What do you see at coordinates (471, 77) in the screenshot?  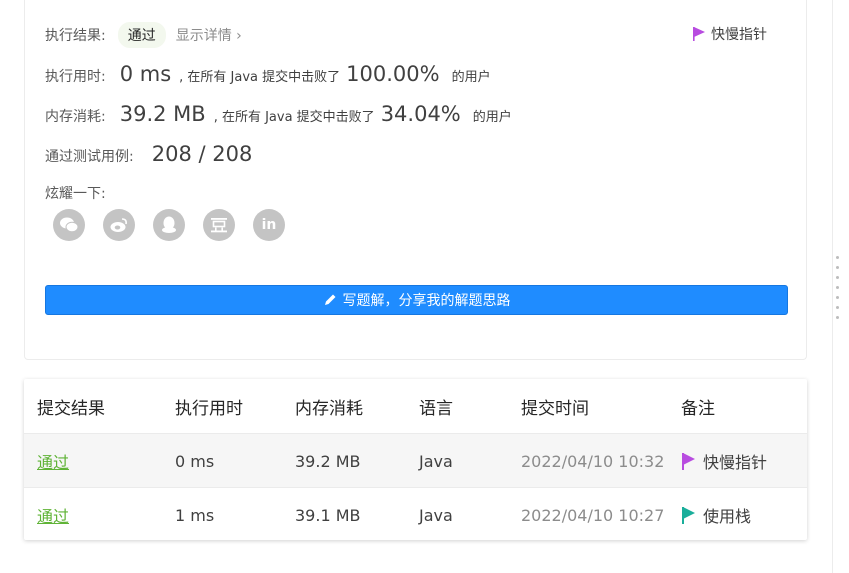 I see `runtime-suffix: 的用户` at bounding box center [471, 77].